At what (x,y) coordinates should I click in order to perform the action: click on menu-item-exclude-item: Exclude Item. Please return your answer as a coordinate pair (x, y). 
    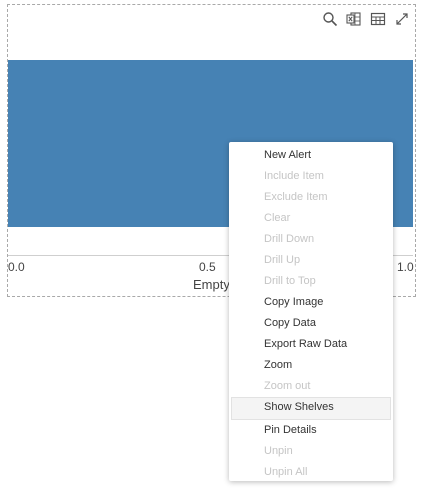
    Looking at the image, I should click on (296, 197).